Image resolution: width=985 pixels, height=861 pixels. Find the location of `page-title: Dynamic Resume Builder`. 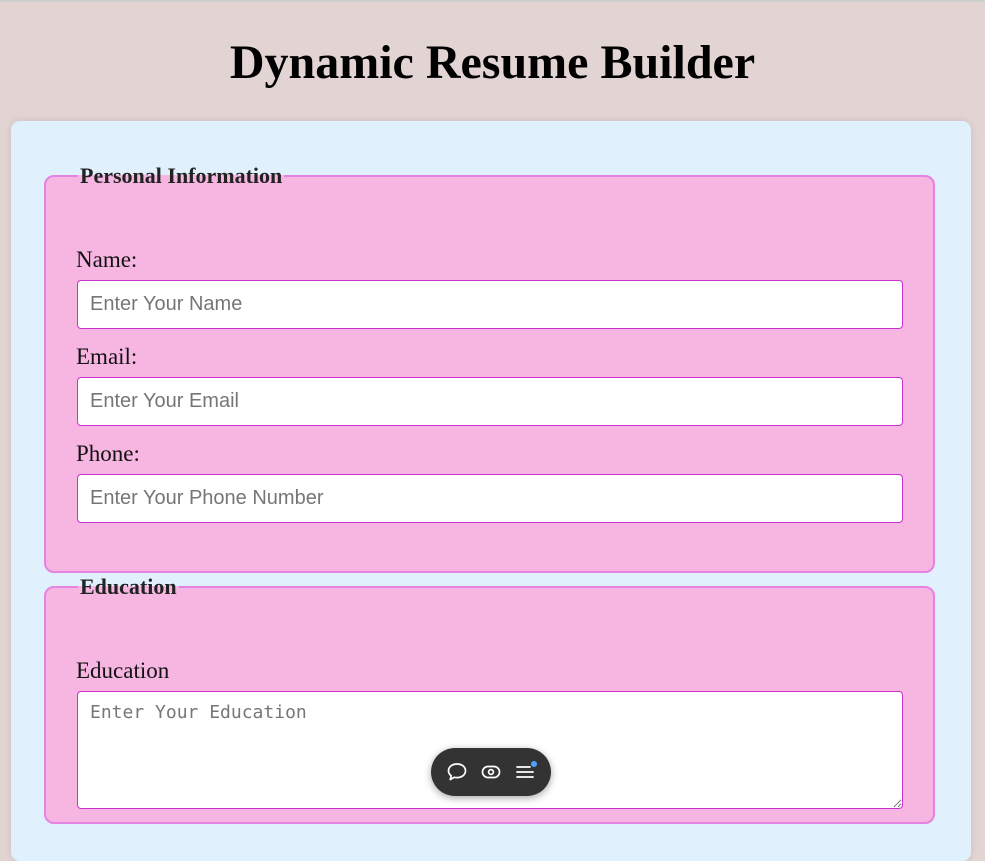

page-title: Dynamic Resume Builder is located at coordinates (492, 62).